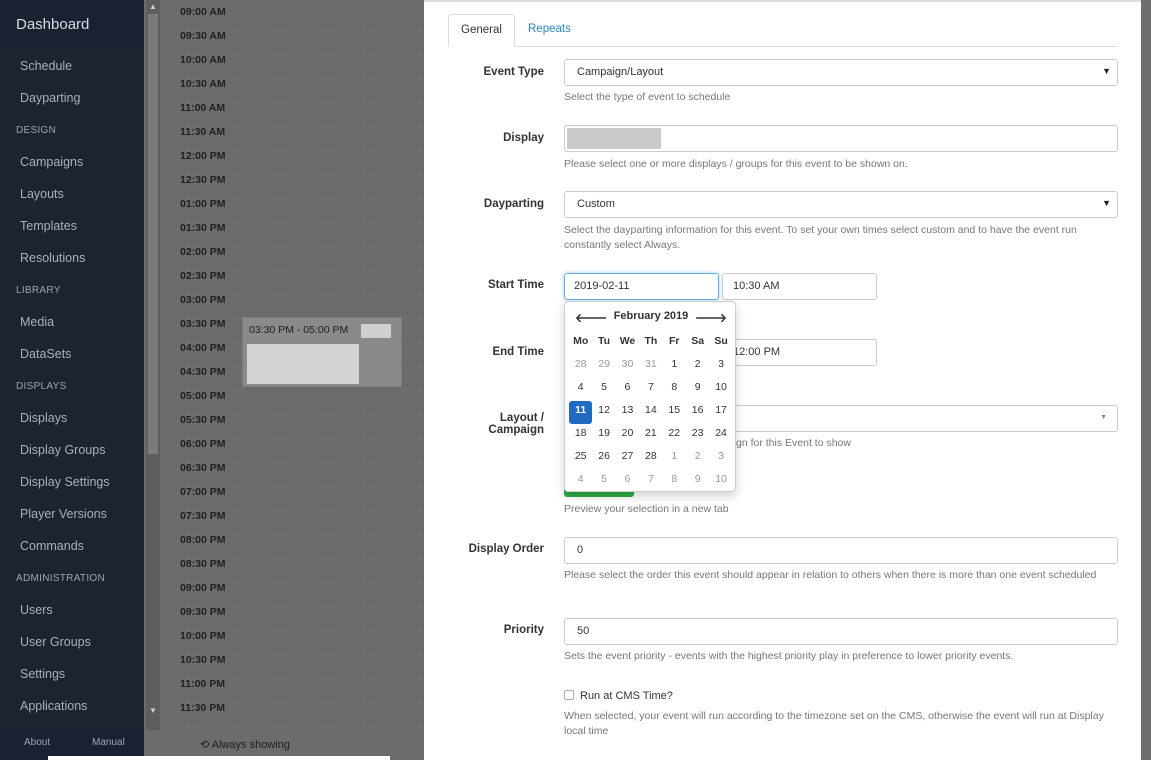  What do you see at coordinates (799, 352) in the screenshot?
I see `end-time-input: 12:00 PM` at bounding box center [799, 352].